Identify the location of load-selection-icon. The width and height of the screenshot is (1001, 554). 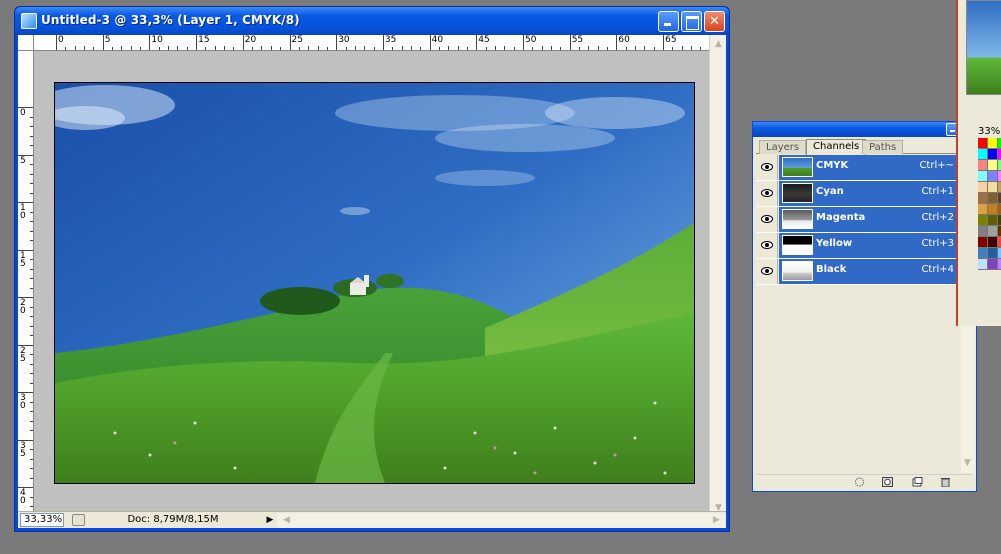
(859, 482).